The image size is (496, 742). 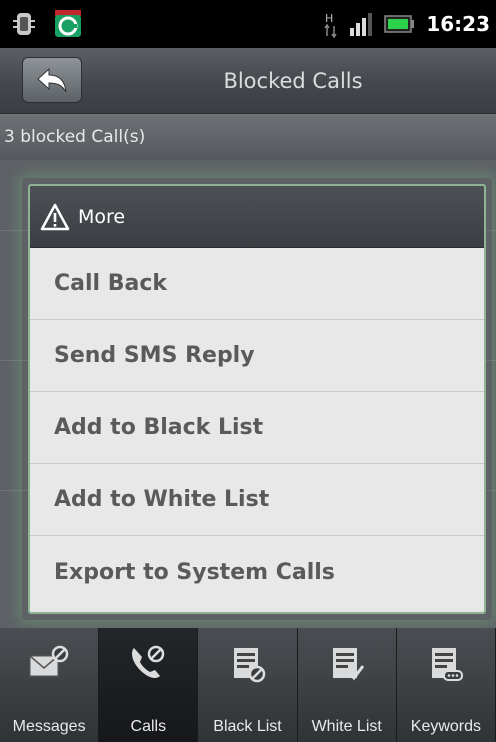 I want to click on battery-icon, so click(x=399, y=24).